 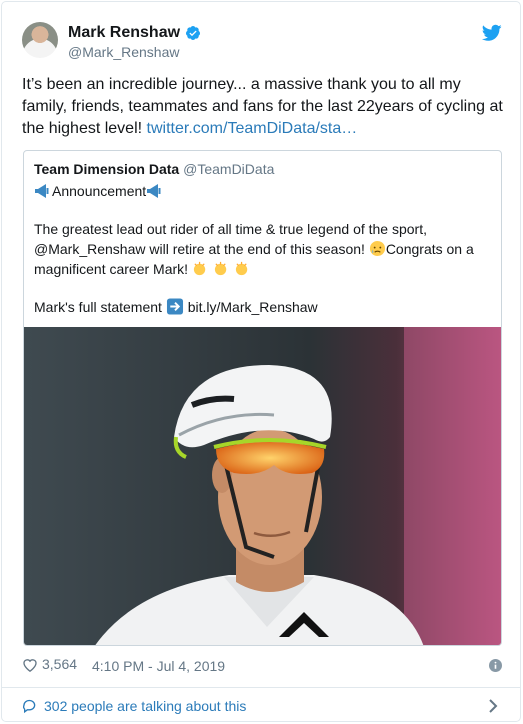 I want to click on heart-icon, so click(x=30, y=664).